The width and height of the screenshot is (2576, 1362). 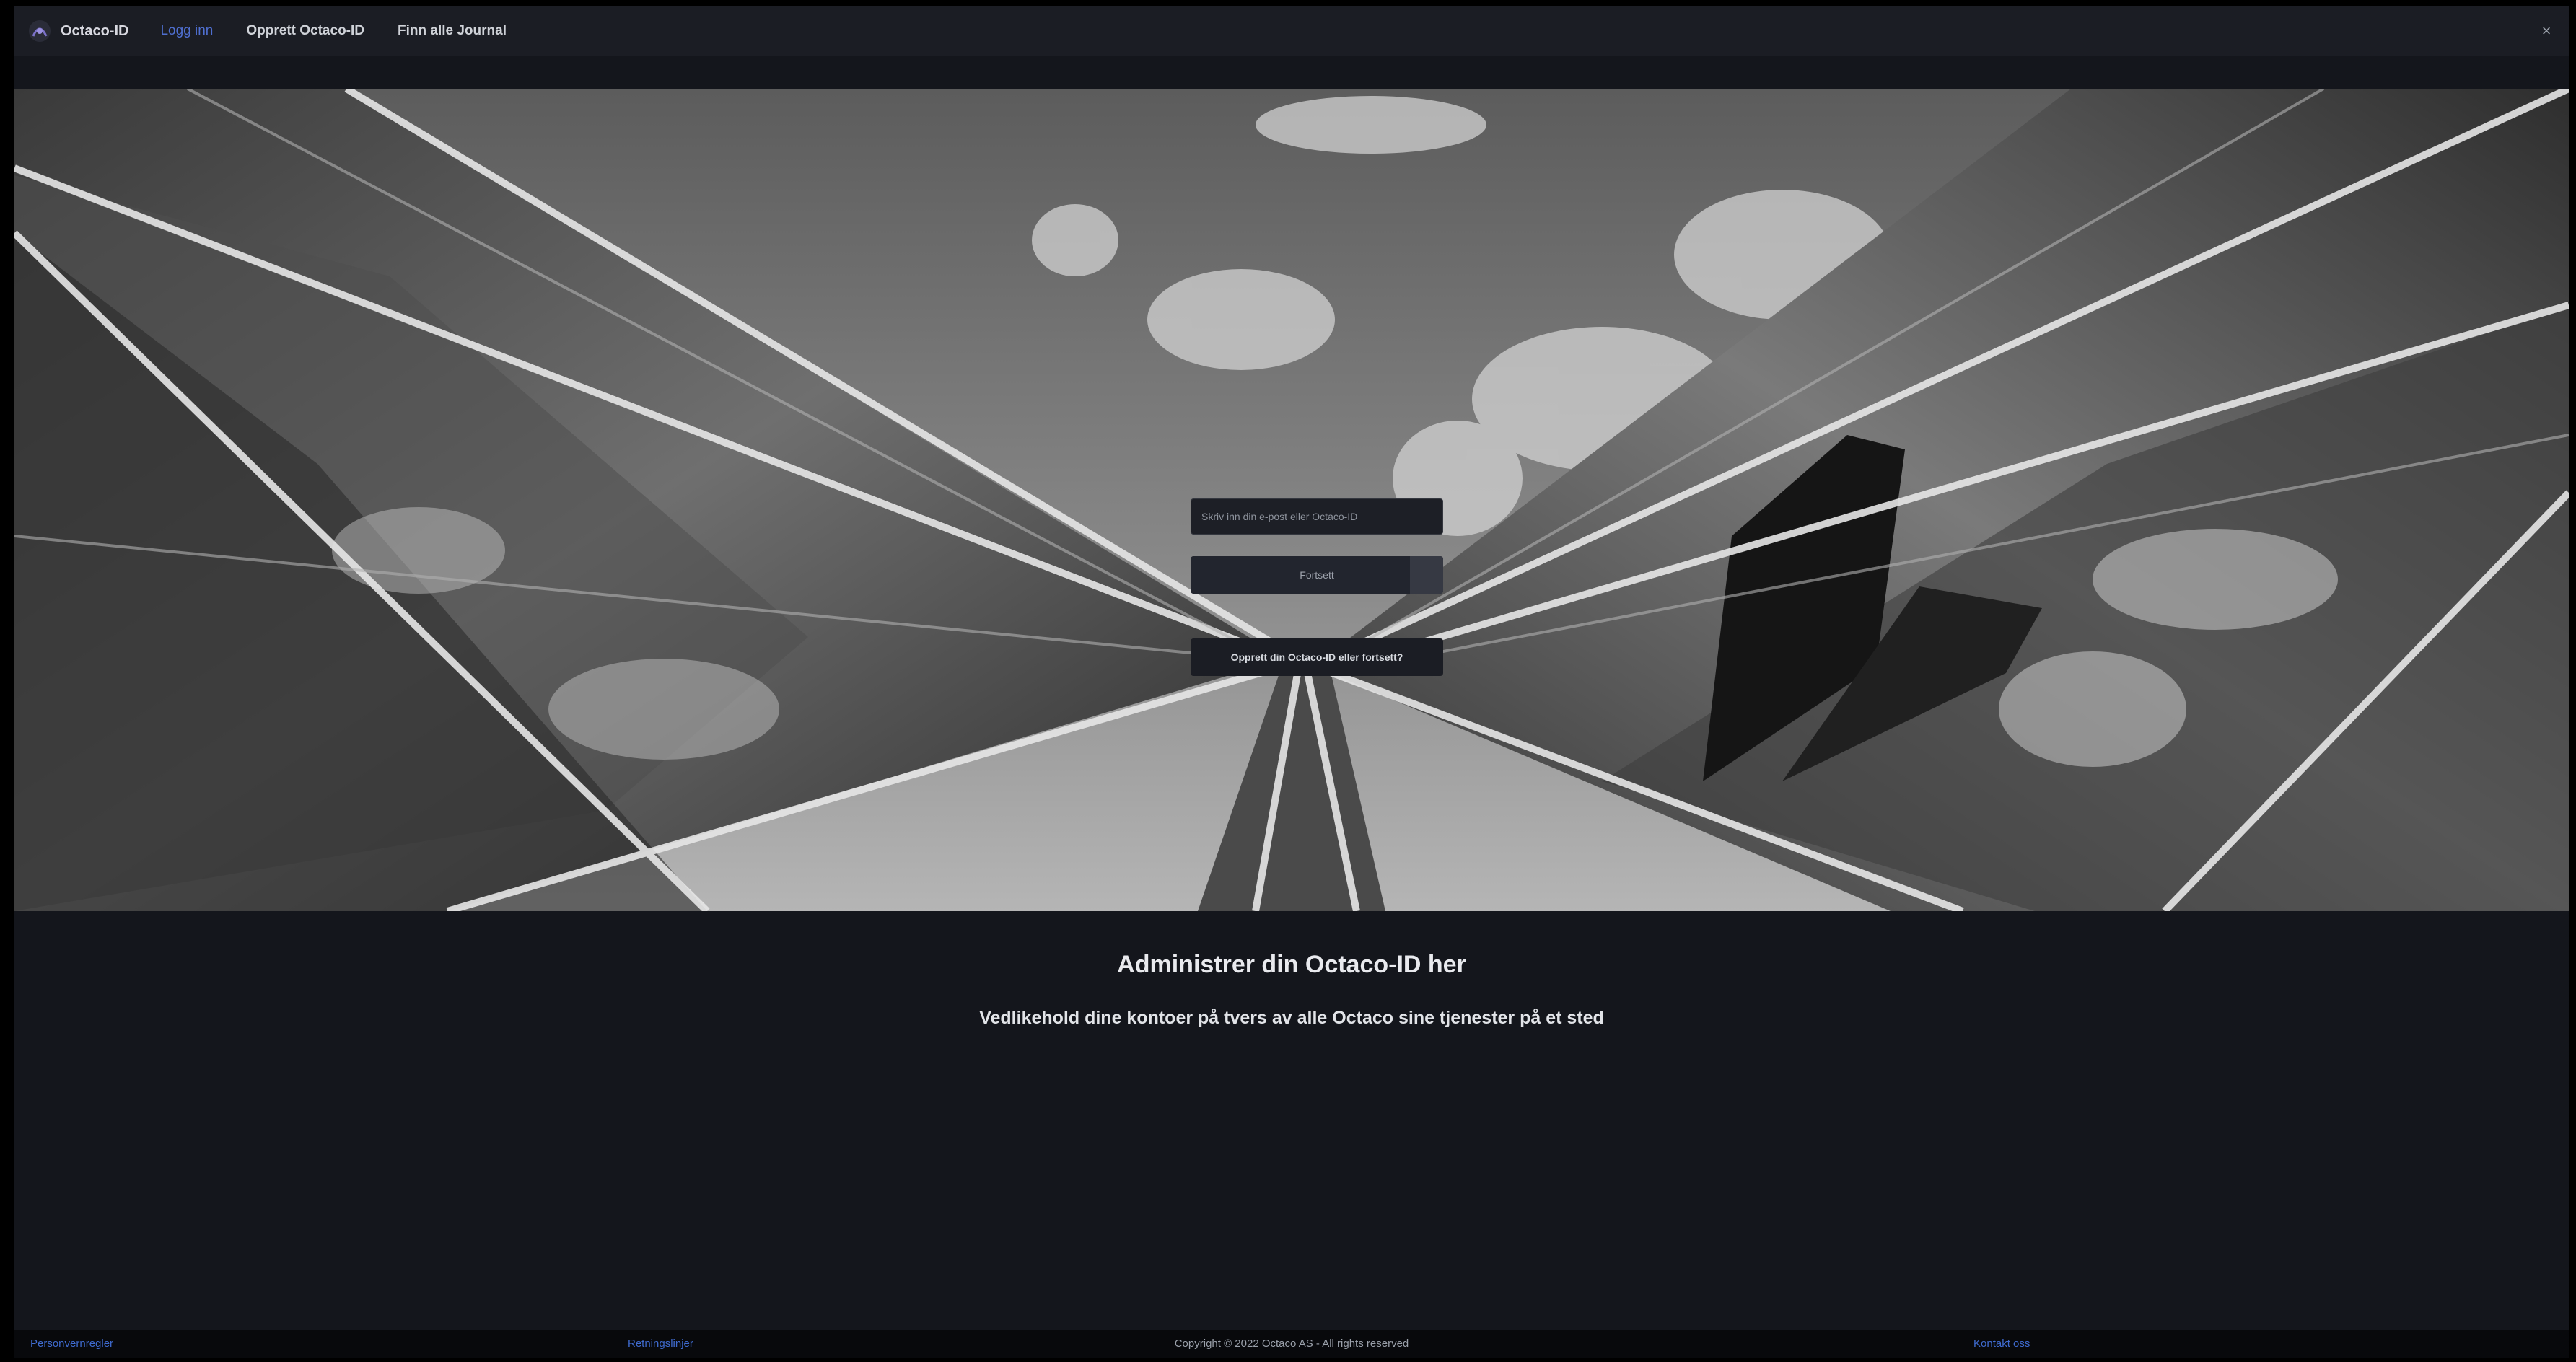 What do you see at coordinates (1291, 72) in the screenshot?
I see `sub-navigation-bar` at bounding box center [1291, 72].